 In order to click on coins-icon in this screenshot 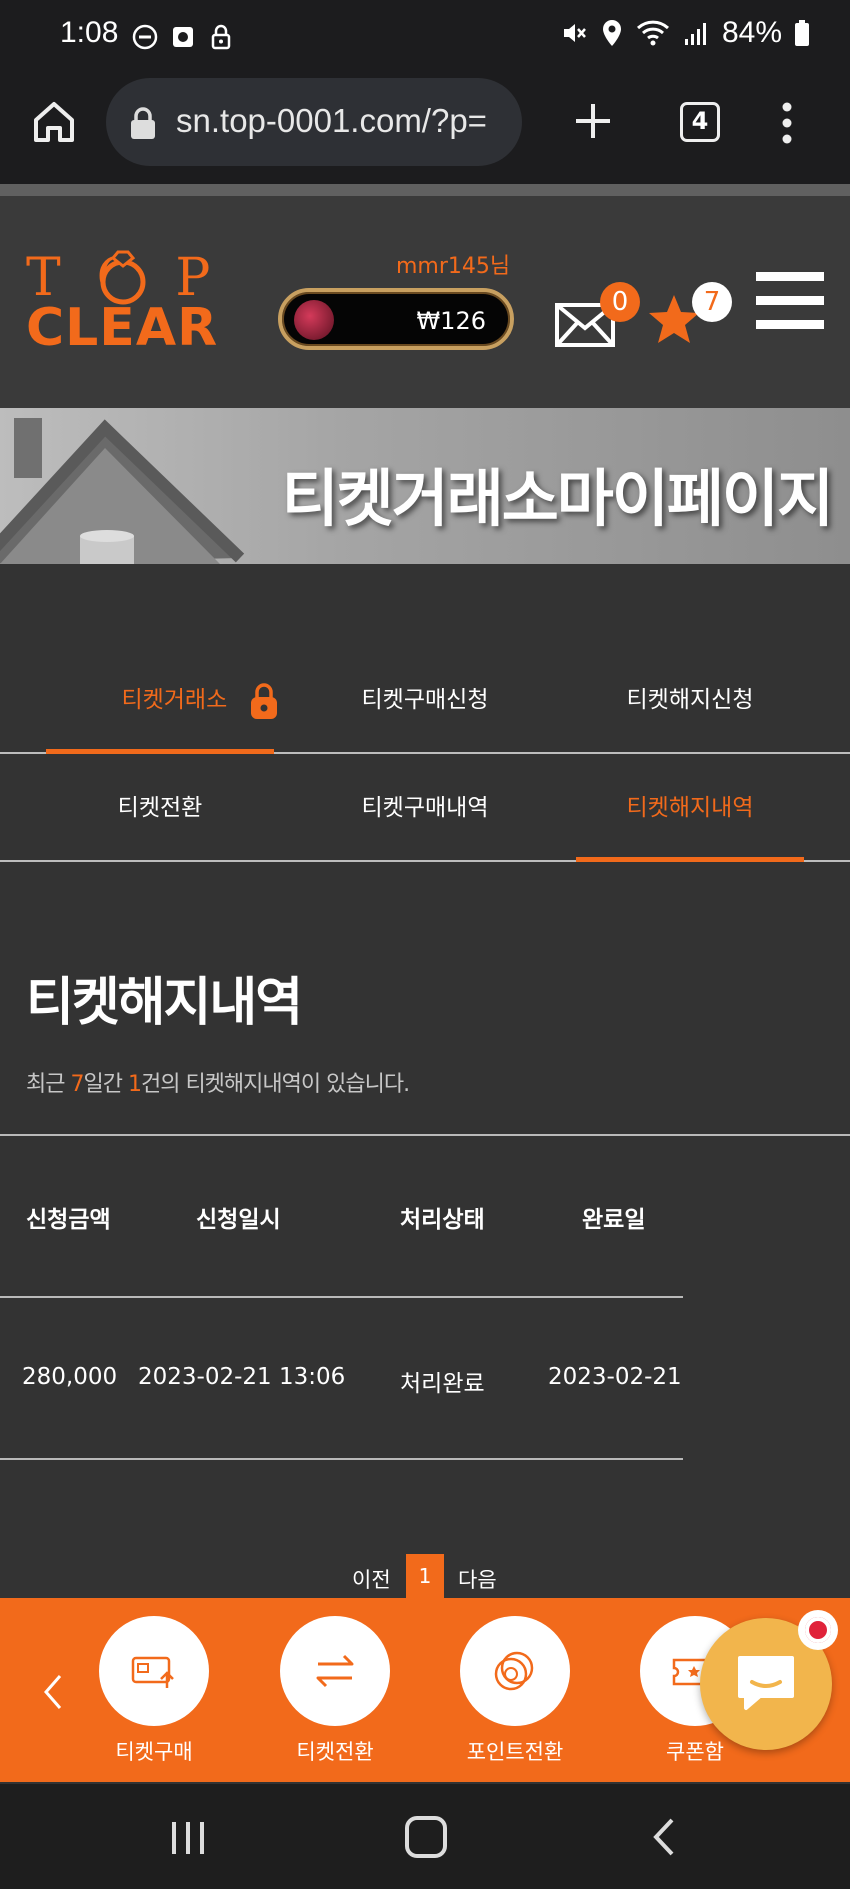, I will do `click(514, 1671)`.